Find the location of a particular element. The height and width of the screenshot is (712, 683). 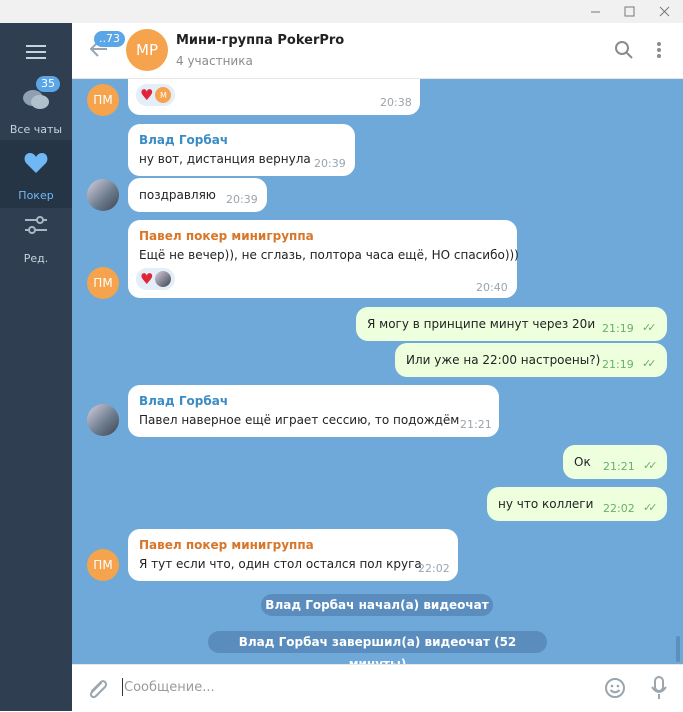

folder-edit: Ред. is located at coordinates (36, 237).